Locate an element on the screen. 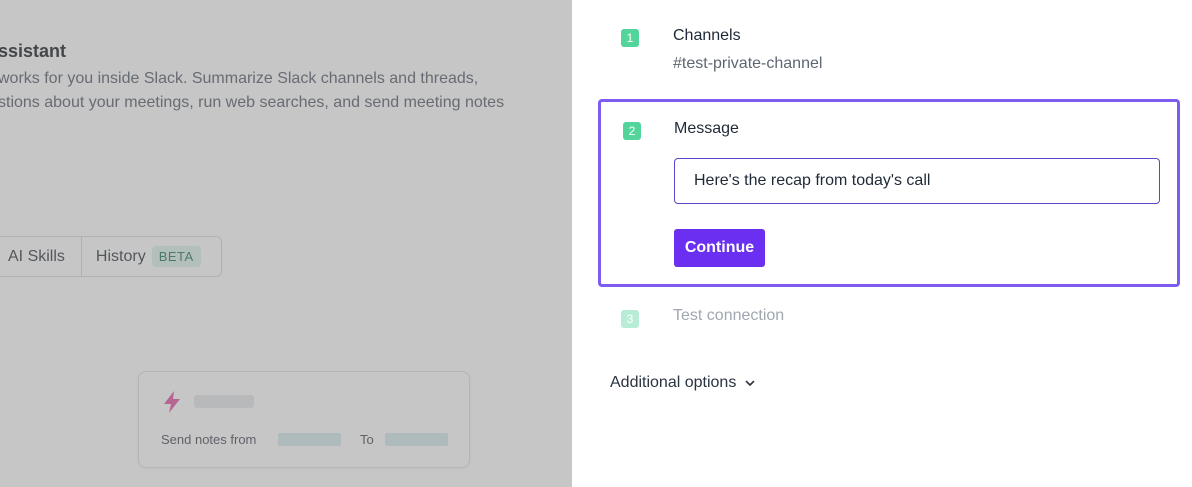 The width and height of the screenshot is (1192, 487). selected-channel: #test-private-channel is located at coordinates (748, 63).